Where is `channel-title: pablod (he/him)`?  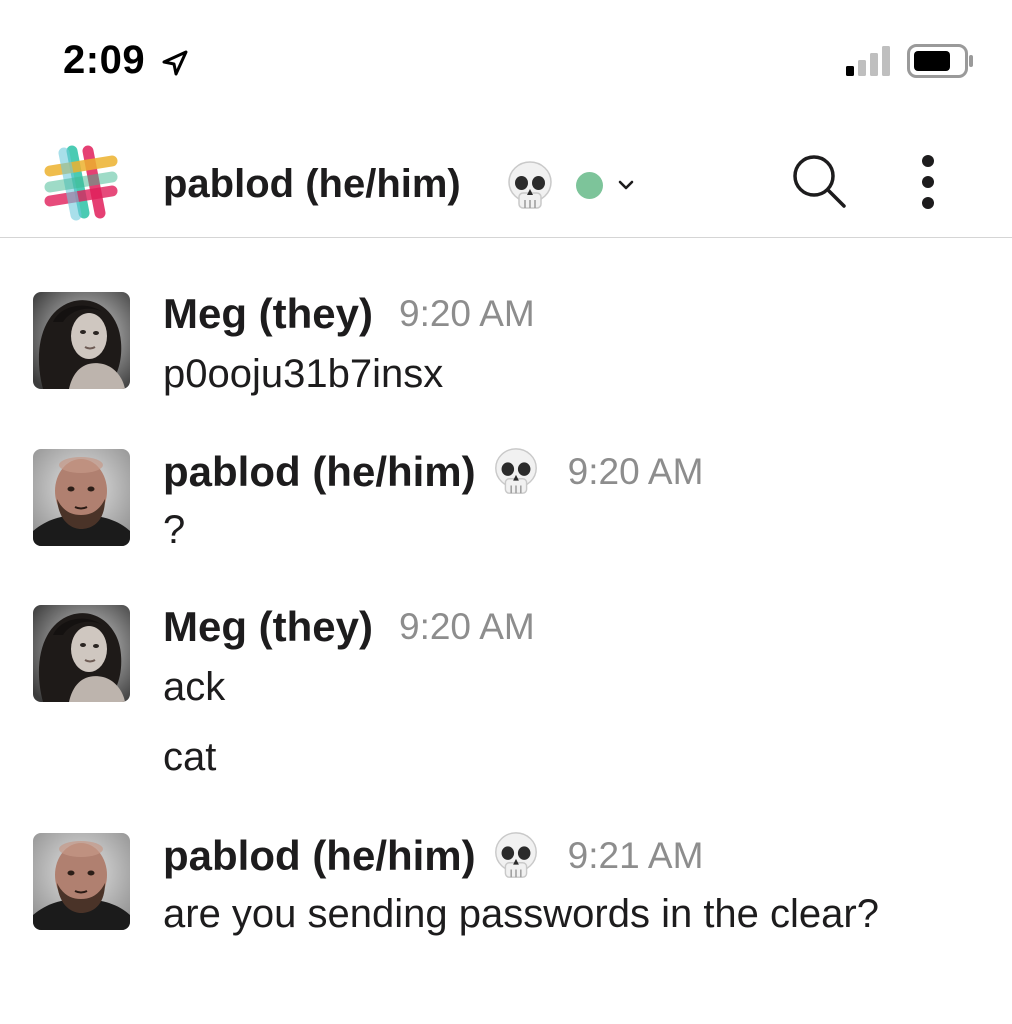 channel-title: pablod (he/him) is located at coordinates (312, 184).